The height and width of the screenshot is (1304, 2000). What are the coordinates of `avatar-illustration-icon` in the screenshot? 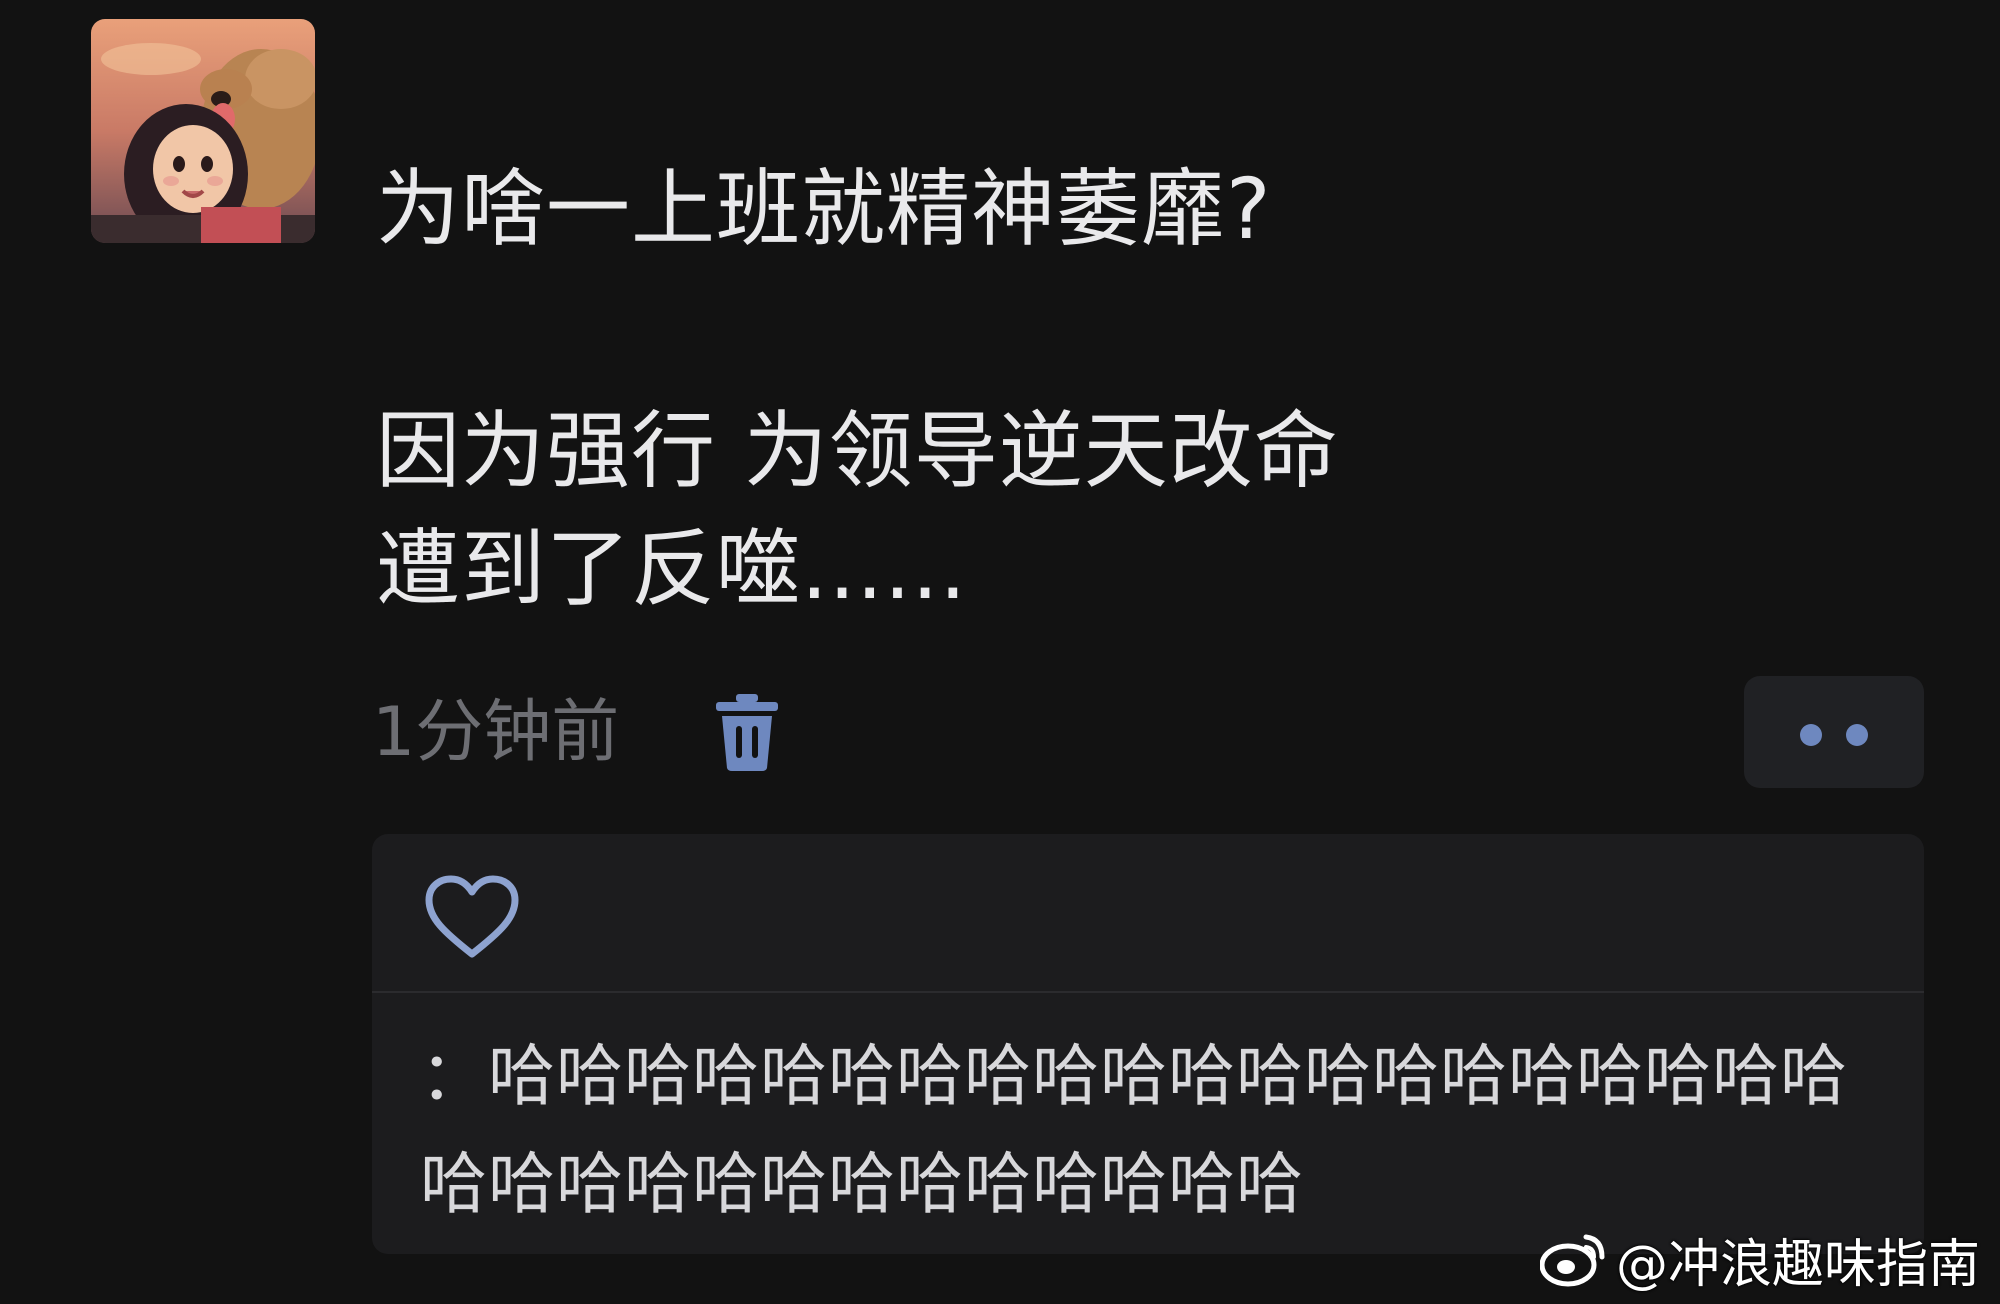 It's located at (203, 131).